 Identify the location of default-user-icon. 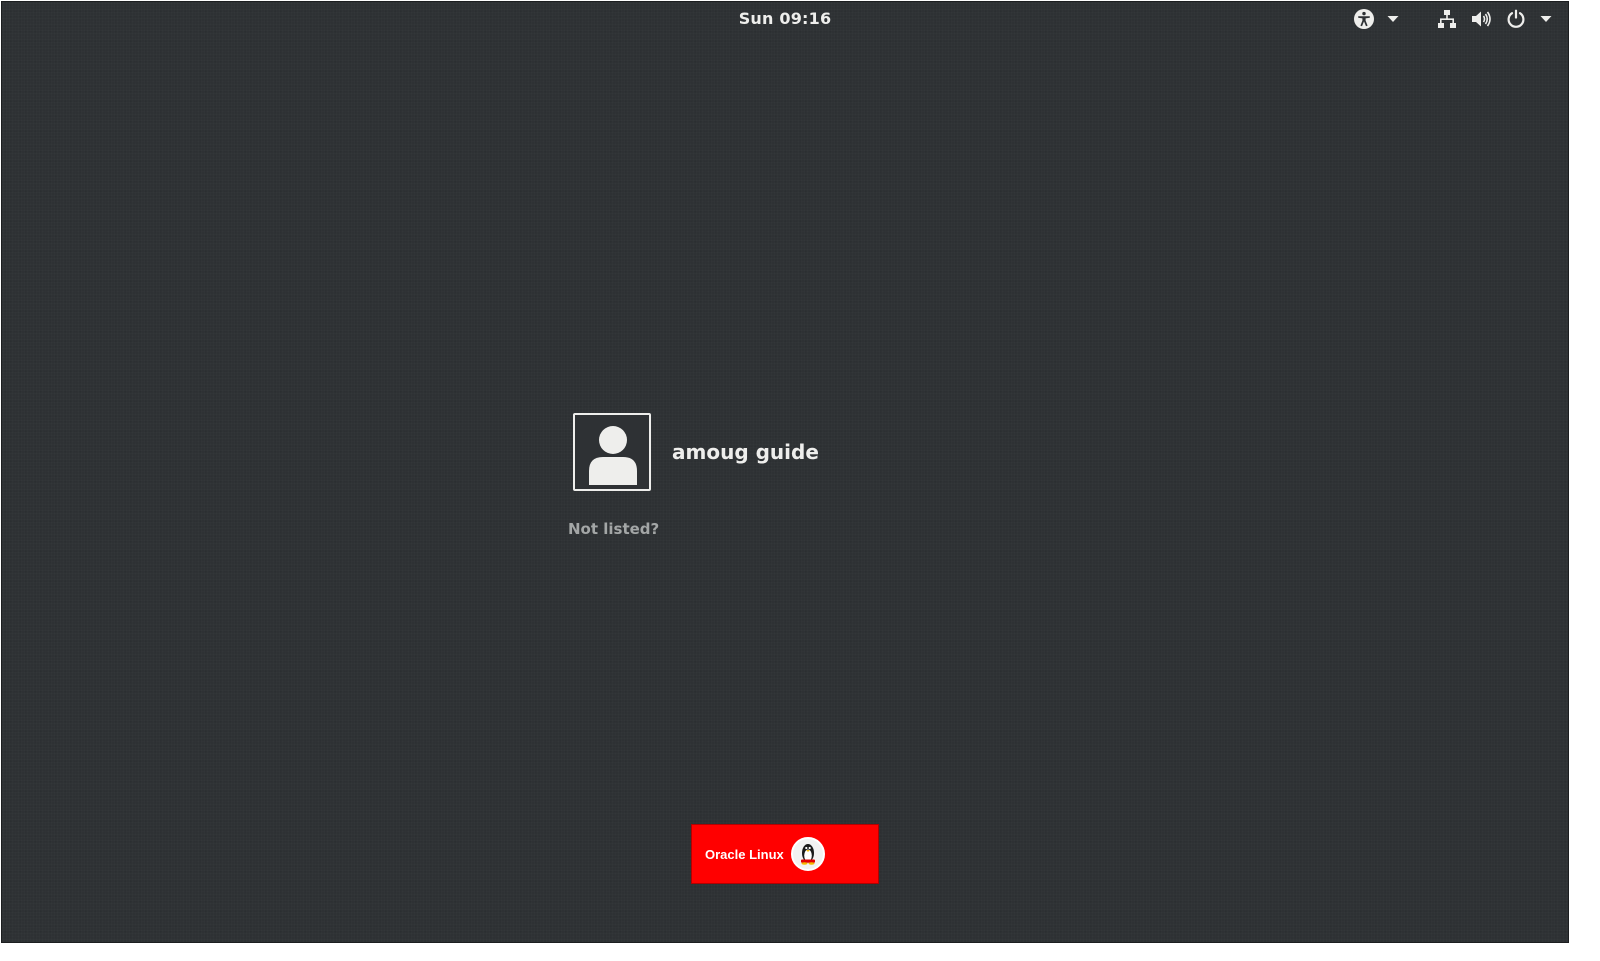
(613, 455).